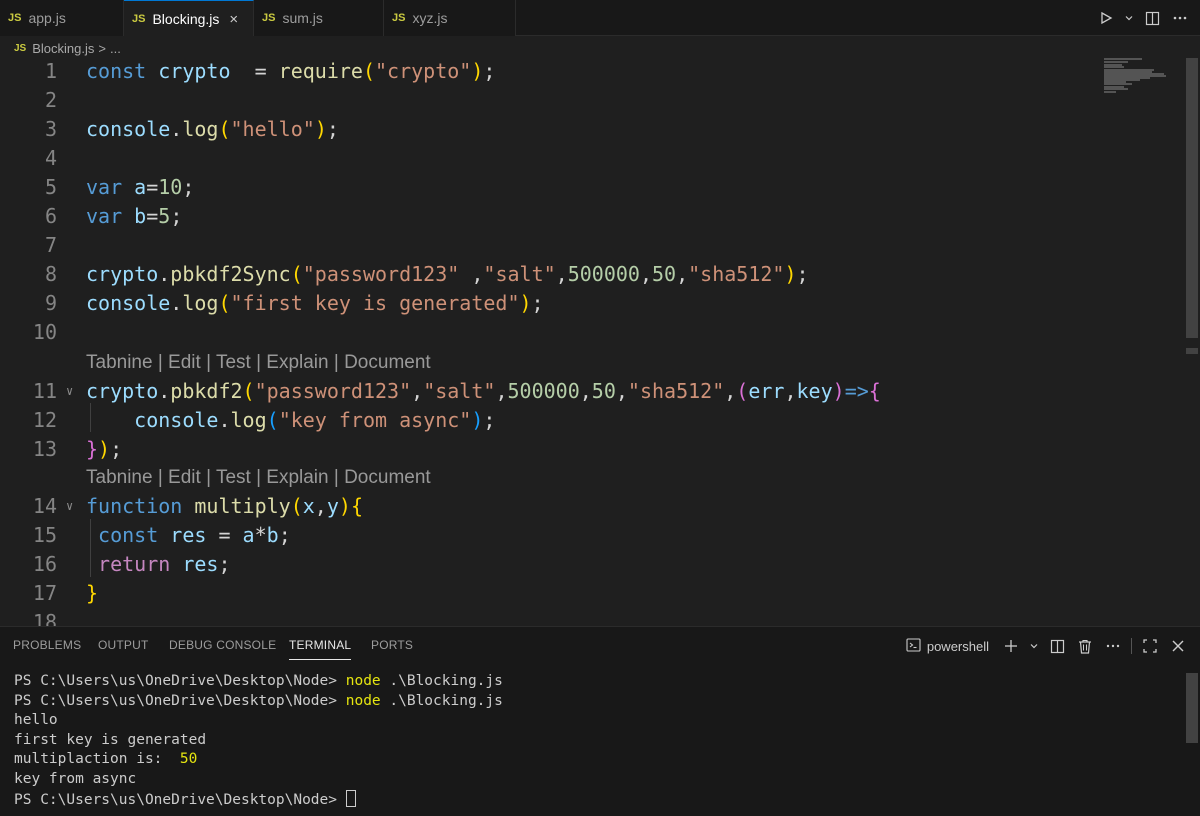 This screenshot has height=816, width=1200. Describe the element at coordinates (319, 18) in the screenshot. I see `tab-sum-js: JS sum.js` at that location.